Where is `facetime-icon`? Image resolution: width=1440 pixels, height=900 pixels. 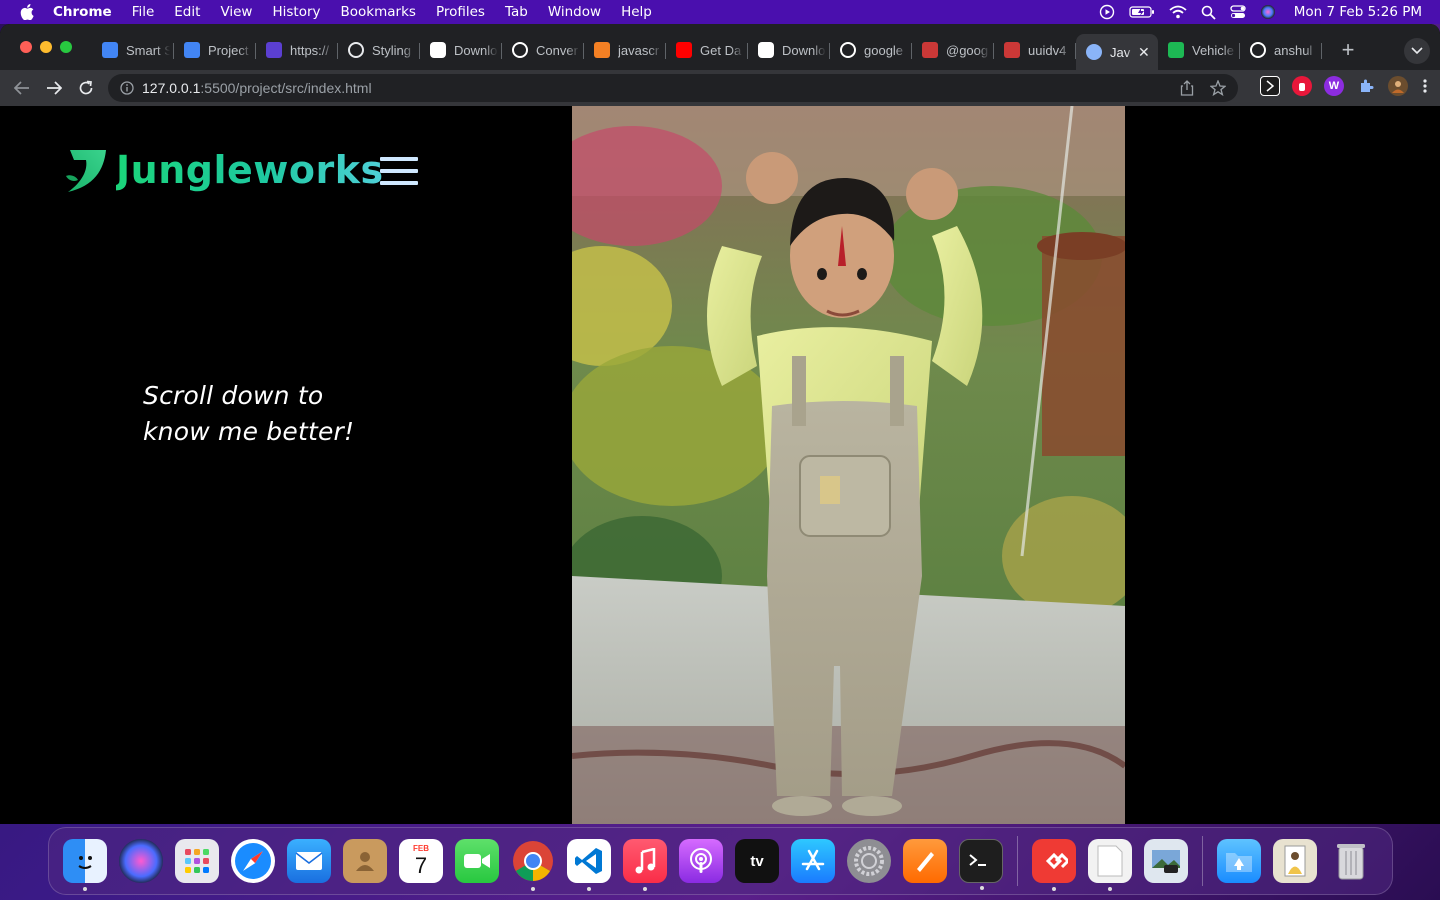
facetime-icon is located at coordinates (477, 861).